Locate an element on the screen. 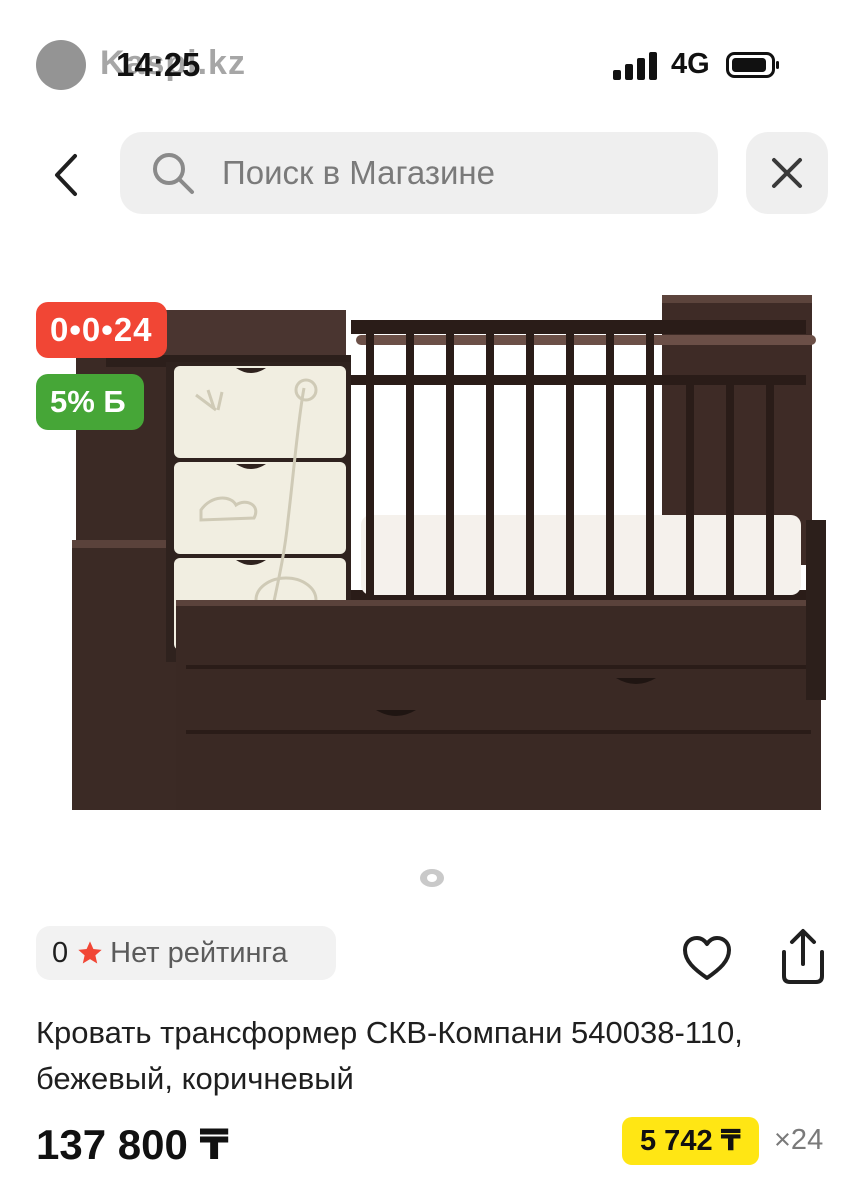 The height and width of the screenshot is (1200, 866). close-button is located at coordinates (787, 173).